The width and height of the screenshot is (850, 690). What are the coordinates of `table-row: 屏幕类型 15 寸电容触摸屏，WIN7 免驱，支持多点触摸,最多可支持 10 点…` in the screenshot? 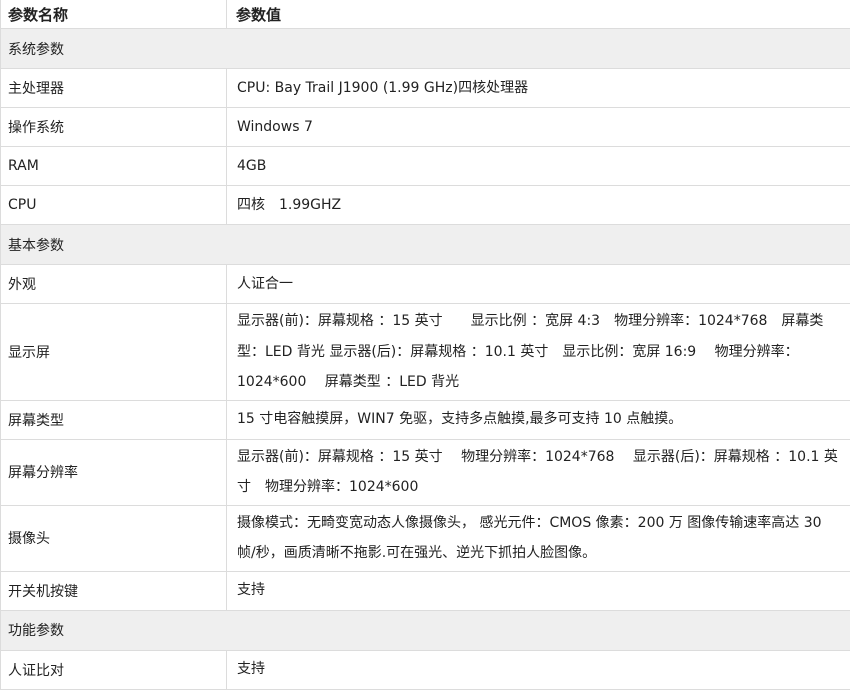 It's located at (425, 419).